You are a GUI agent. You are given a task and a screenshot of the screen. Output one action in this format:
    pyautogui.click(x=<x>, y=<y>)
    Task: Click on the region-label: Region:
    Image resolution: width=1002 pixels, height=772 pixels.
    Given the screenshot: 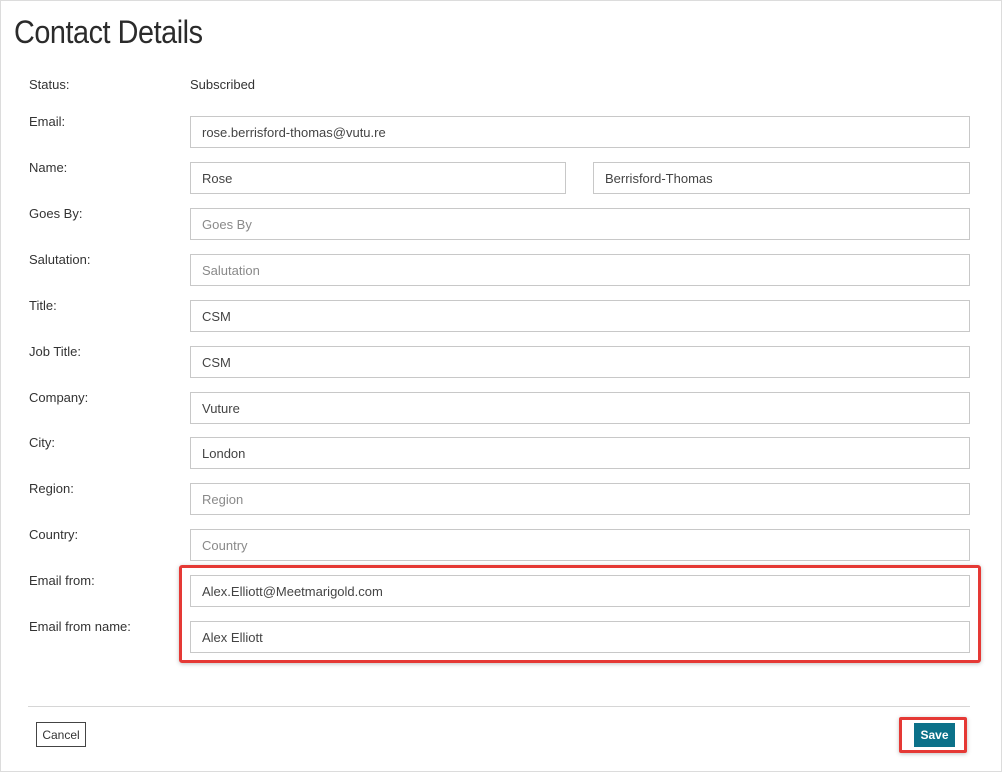 What is the action you would take?
    pyautogui.click(x=51, y=488)
    